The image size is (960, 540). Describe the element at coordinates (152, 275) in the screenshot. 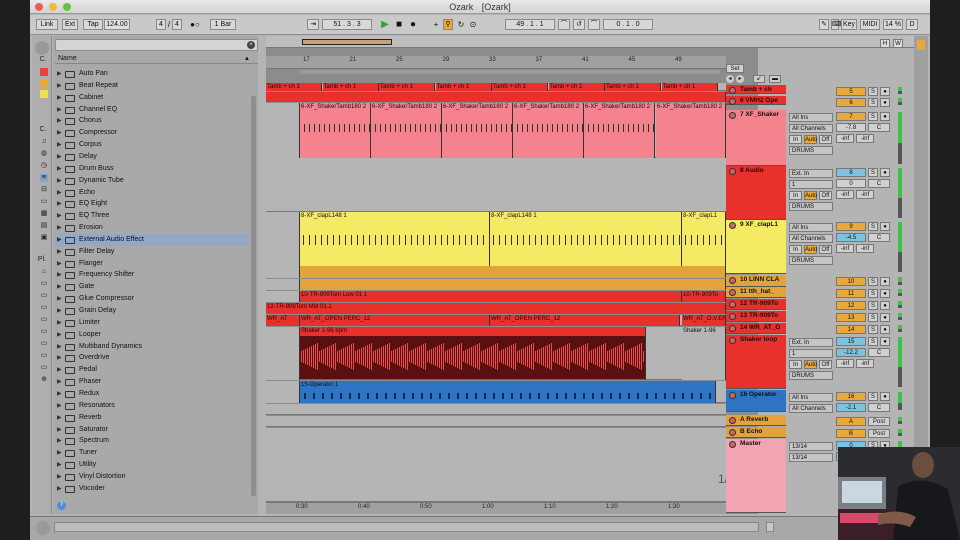

I see `browser-item: ▶ Frequency Shifter` at that location.